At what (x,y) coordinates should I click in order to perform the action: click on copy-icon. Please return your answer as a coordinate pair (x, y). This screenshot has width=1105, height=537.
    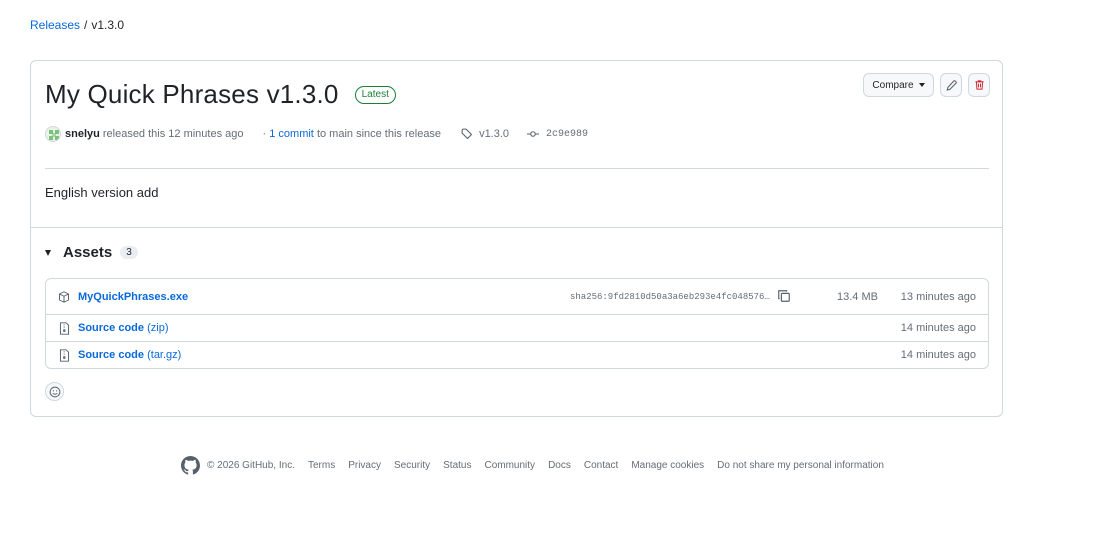
    Looking at the image, I should click on (784, 296).